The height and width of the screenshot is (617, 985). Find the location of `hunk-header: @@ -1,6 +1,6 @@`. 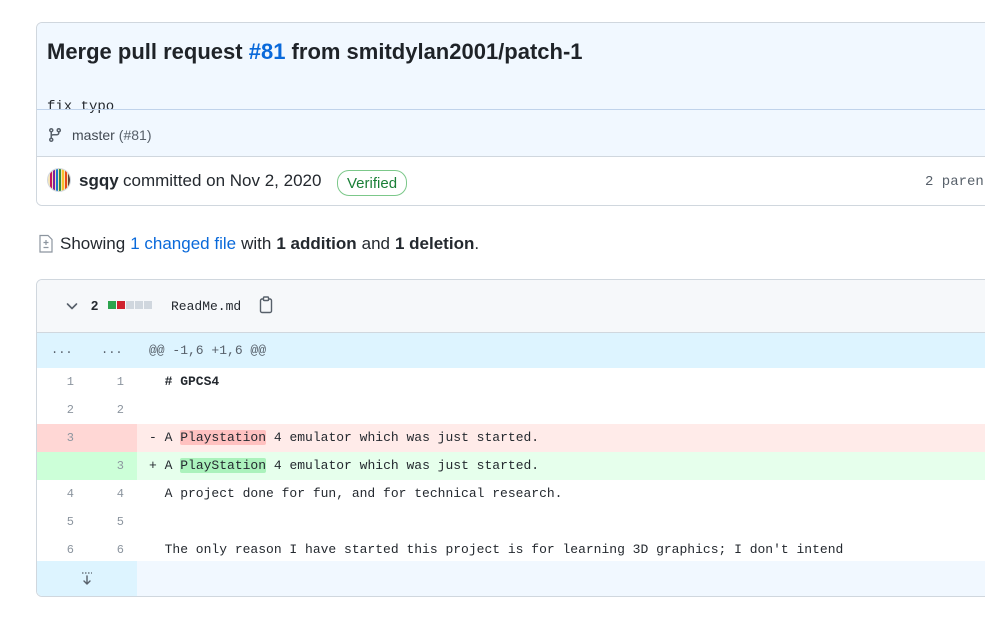

hunk-header: @@ -1,6 +1,6 @@ is located at coordinates (208, 350).